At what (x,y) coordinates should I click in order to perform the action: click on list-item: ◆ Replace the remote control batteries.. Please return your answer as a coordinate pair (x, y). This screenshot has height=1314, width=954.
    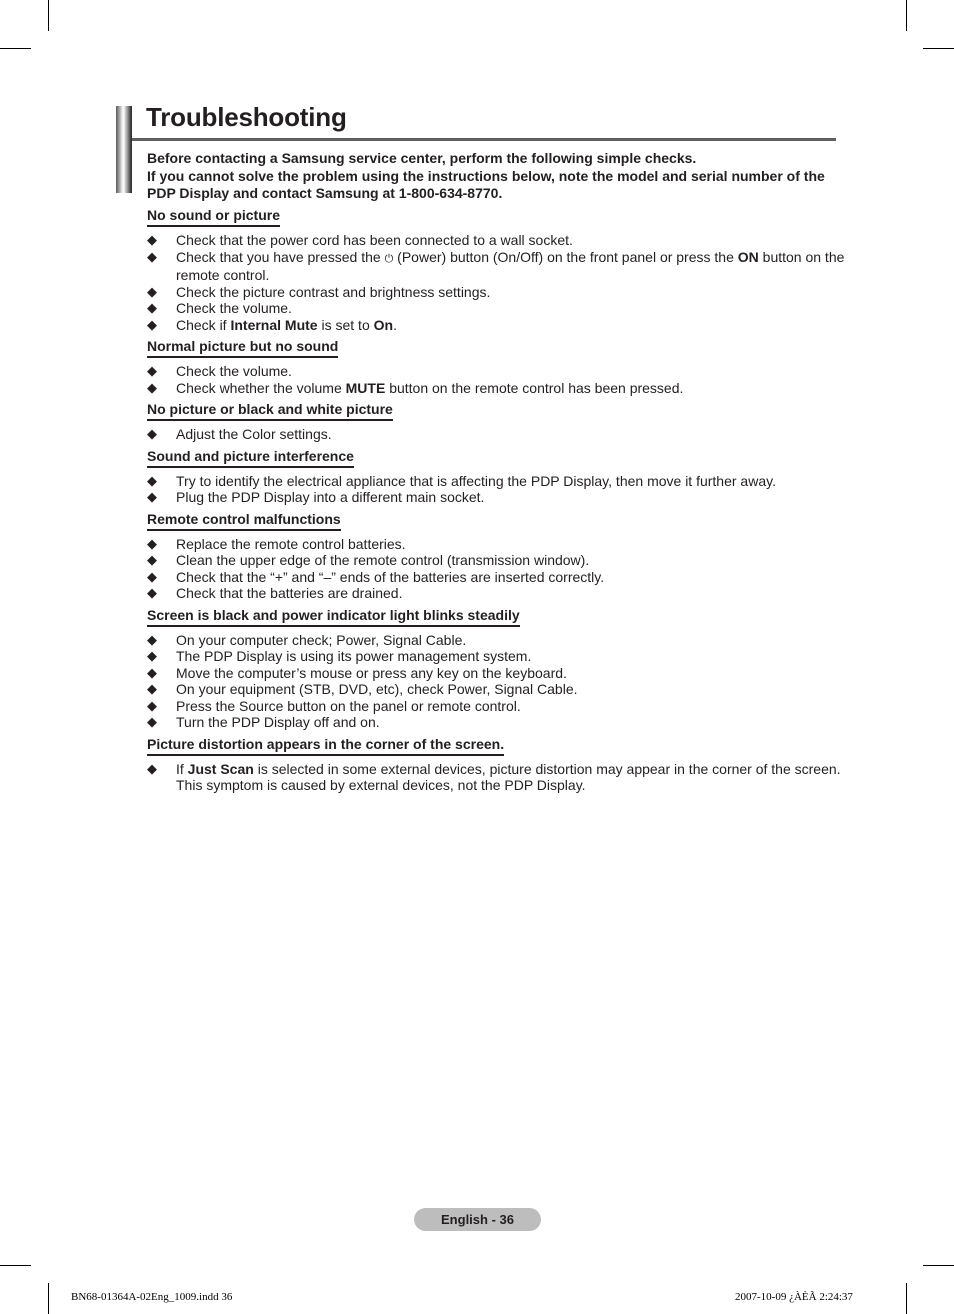
    Looking at the image, I should click on (497, 544).